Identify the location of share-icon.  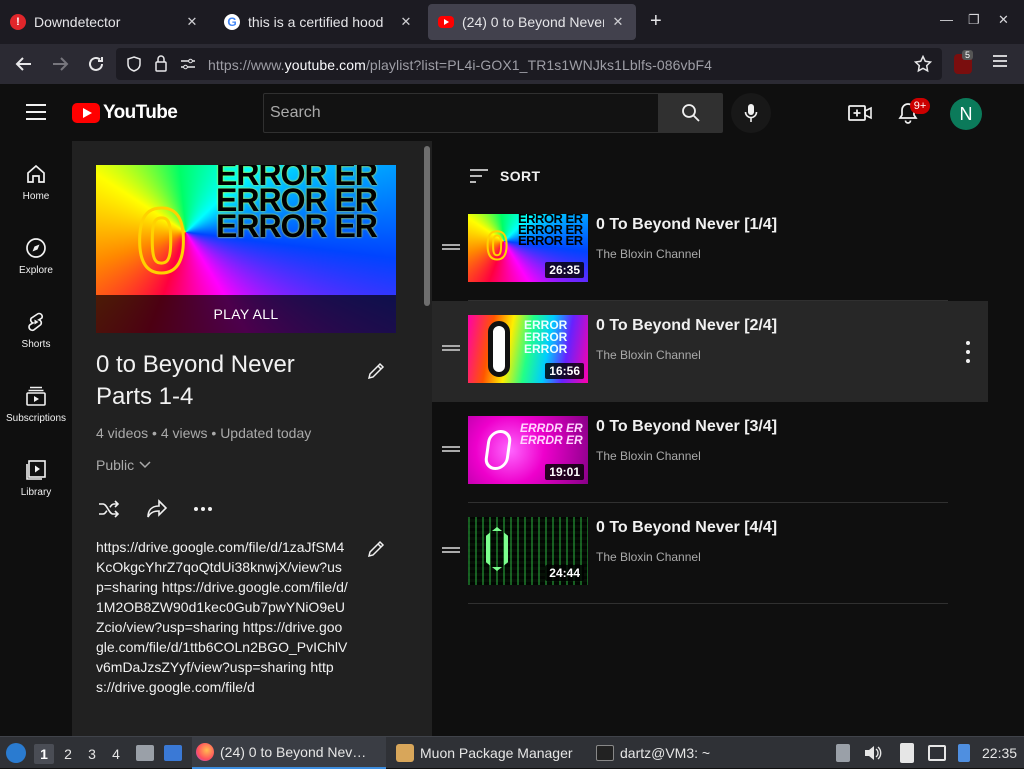
(157, 511).